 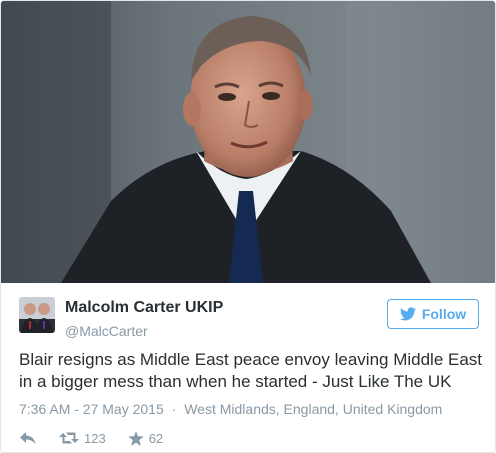 What do you see at coordinates (95, 438) in the screenshot?
I see `retweet-count: 123` at bounding box center [95, 438].